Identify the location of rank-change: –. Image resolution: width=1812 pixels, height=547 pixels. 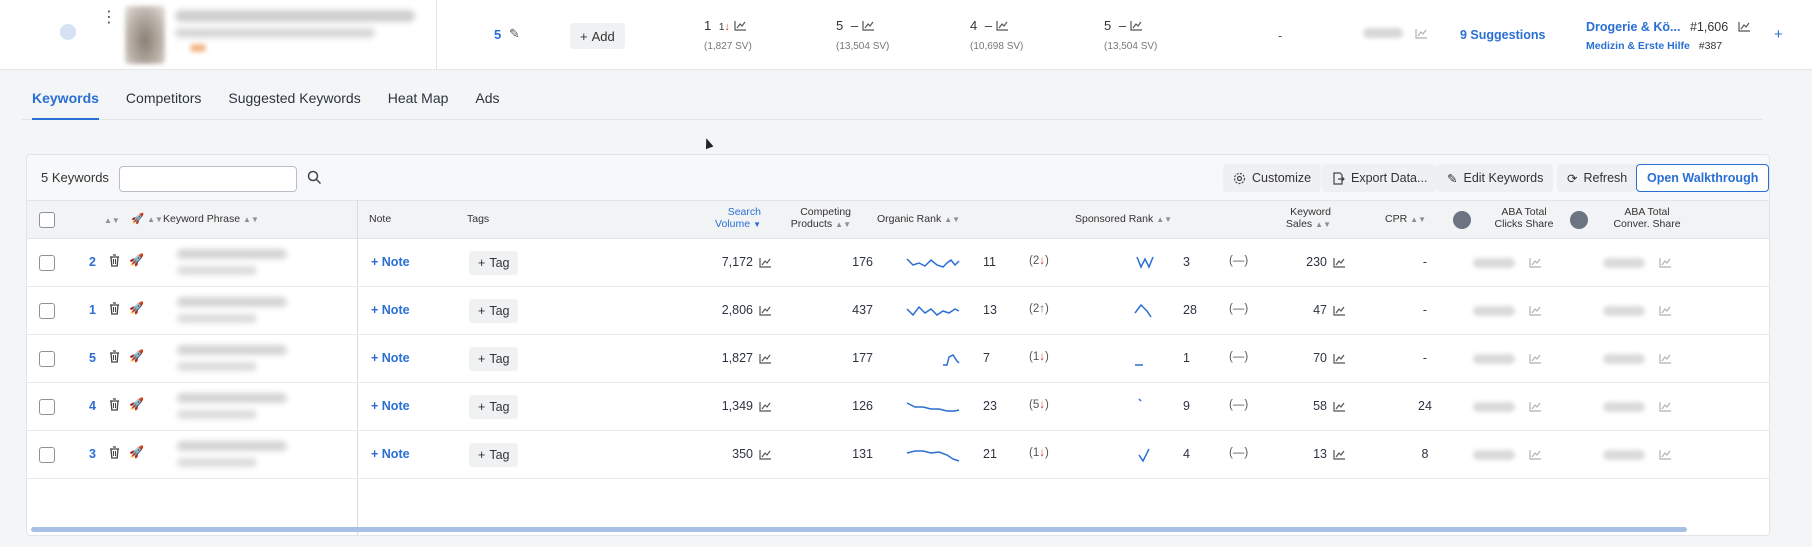
(1122, 25).